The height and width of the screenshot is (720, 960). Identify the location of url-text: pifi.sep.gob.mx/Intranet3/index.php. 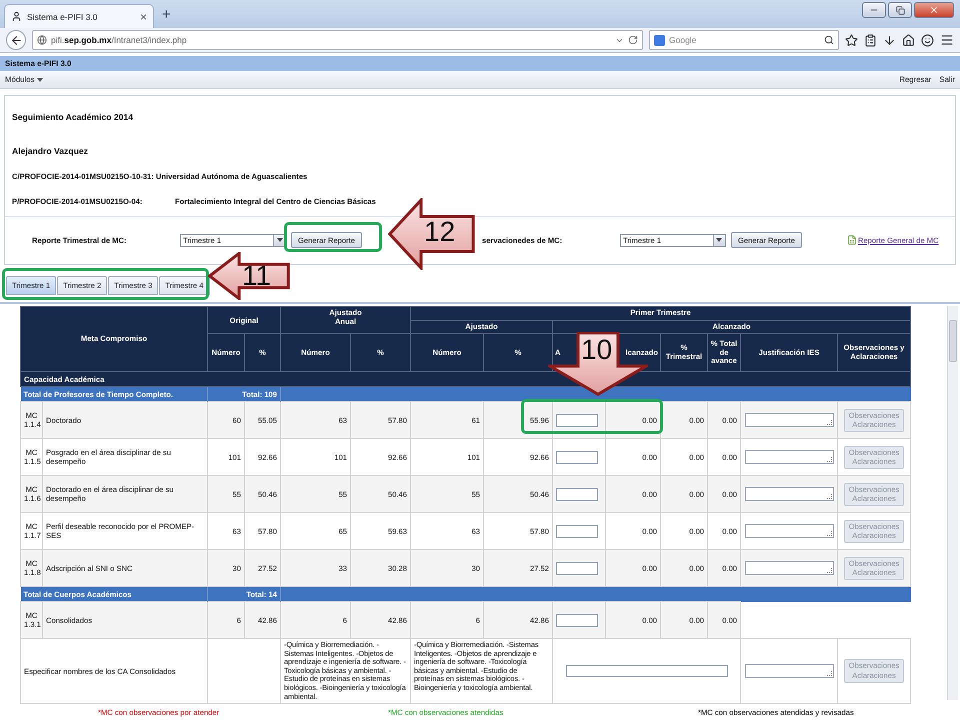
(119, 40).